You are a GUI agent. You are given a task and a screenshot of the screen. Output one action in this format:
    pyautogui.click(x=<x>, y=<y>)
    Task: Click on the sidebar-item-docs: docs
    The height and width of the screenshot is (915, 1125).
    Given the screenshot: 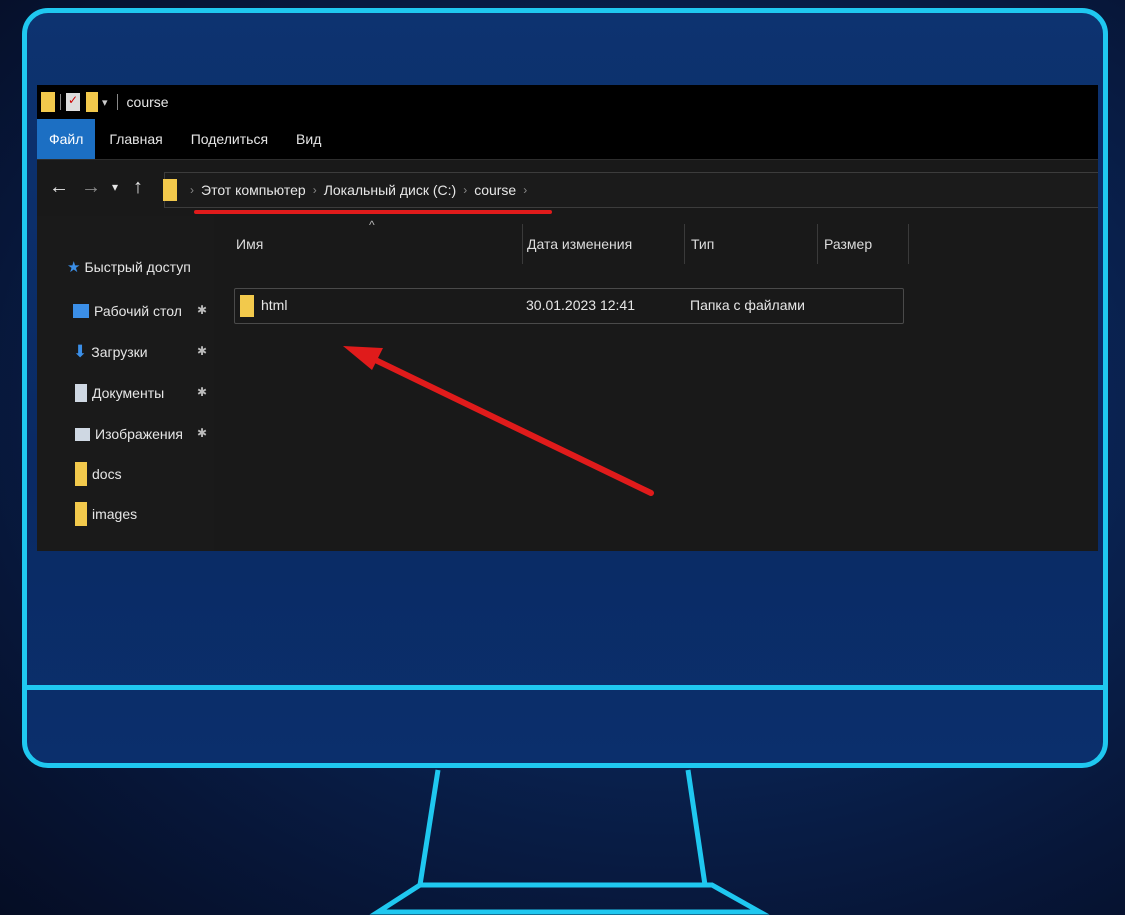 What is the action you would take?
    pyautogui.click(x=98, y=474)
    